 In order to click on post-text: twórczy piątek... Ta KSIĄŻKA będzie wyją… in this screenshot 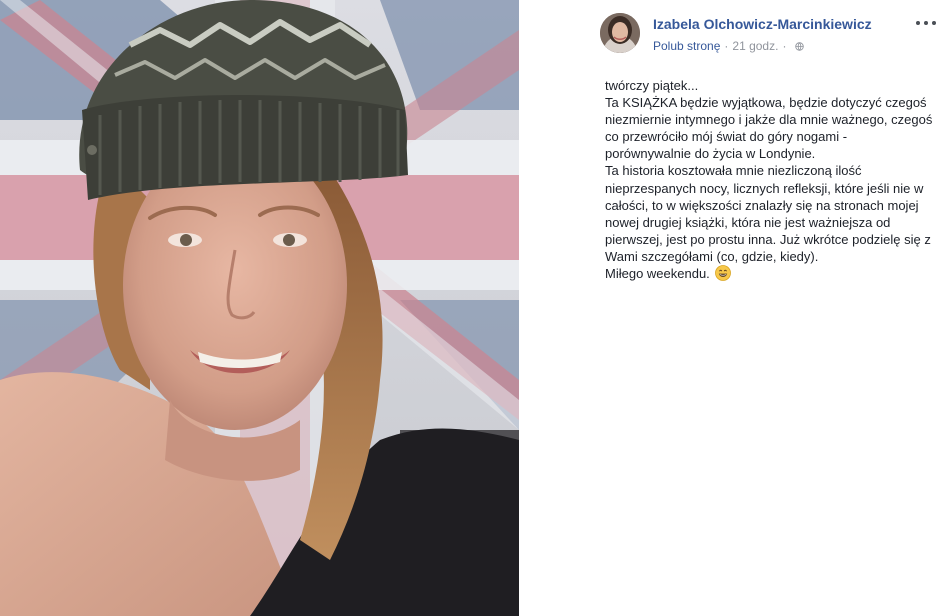, I will do `click(770, 179)`.